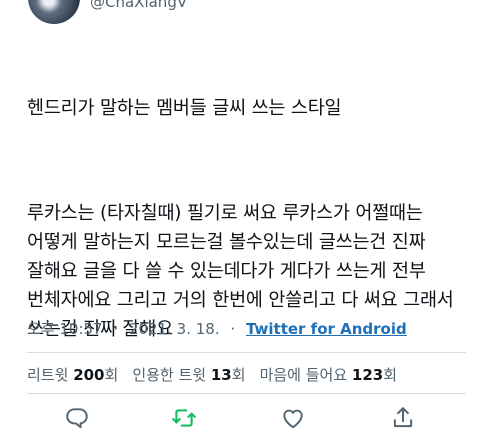  I want to click on retweet-icon, so click(184, 418).